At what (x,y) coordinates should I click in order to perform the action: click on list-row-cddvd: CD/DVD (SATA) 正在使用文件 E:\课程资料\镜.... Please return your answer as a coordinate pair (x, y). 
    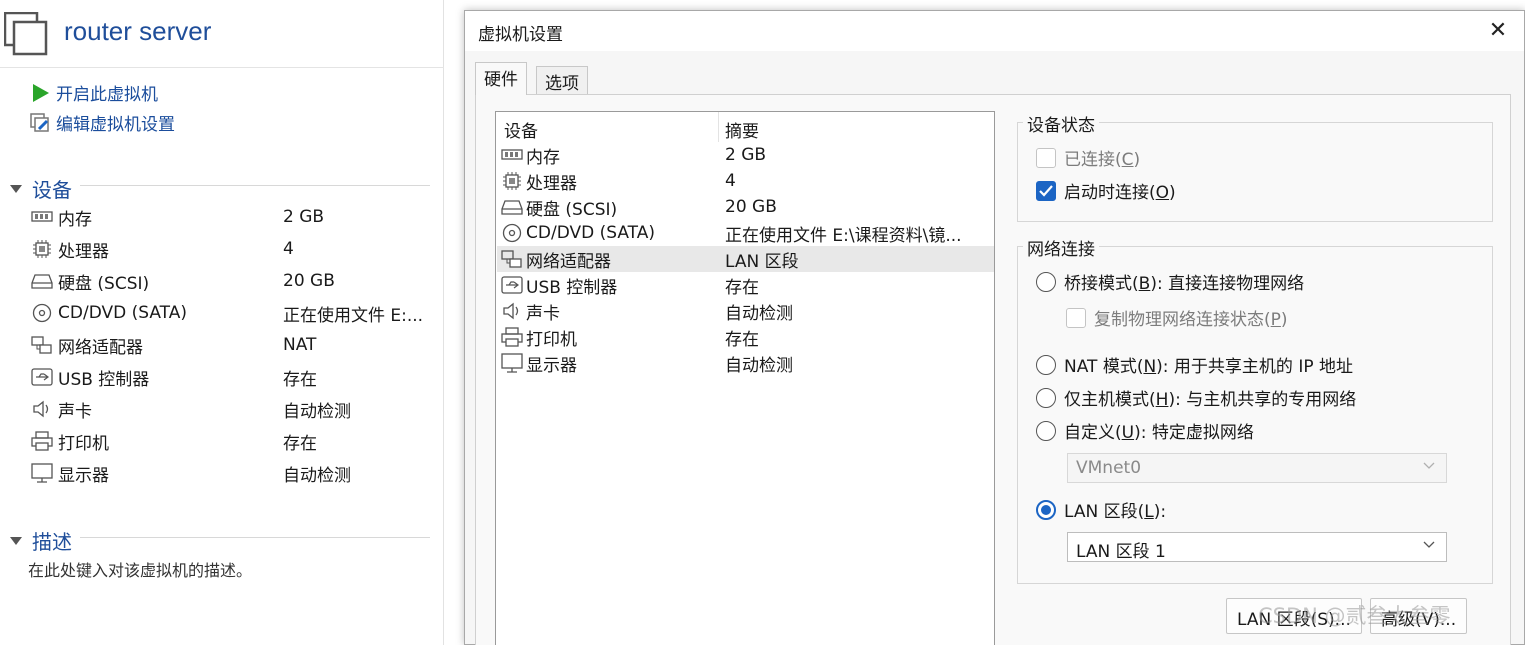
    Looking at the image, I should click on (745, 233).